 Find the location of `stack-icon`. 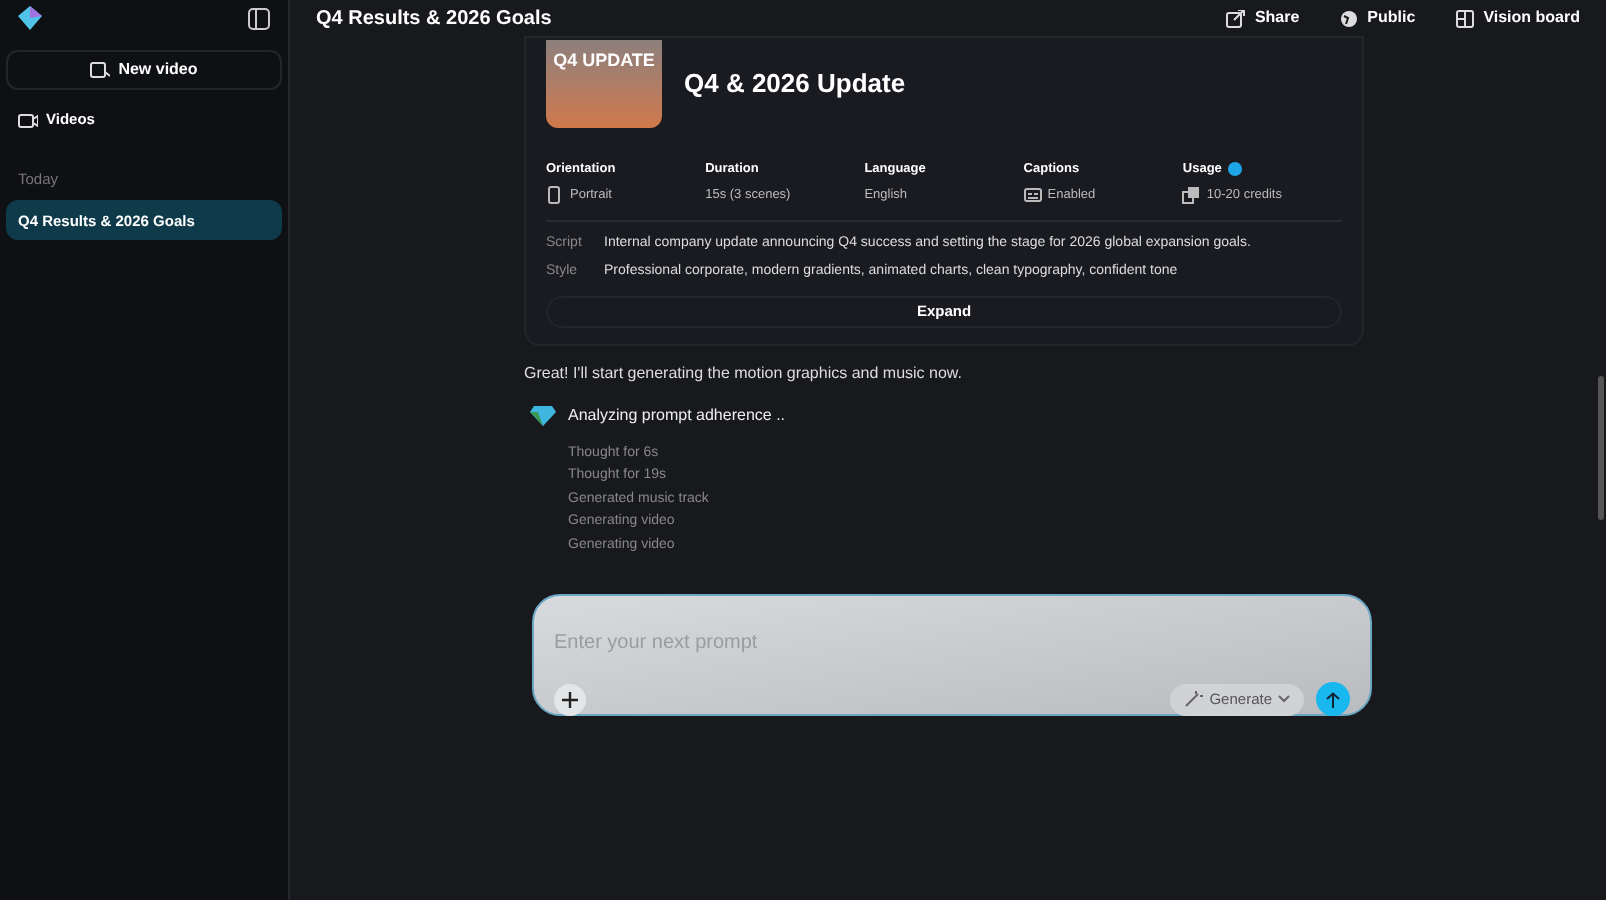

stack-icon is located at coordinates (1191, 195).